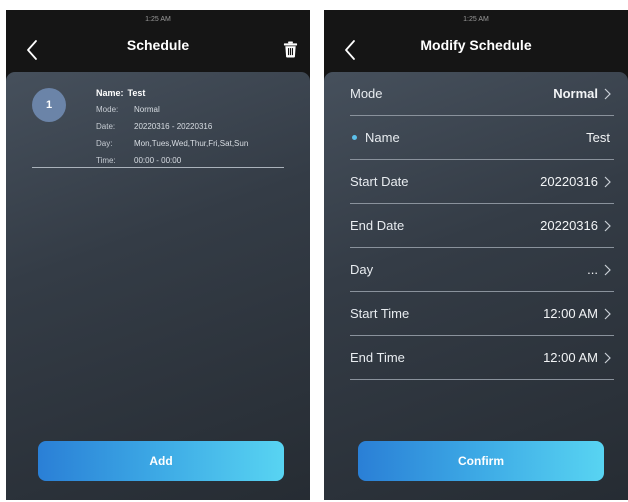 The image size is (628, 502). I want to click on name-label-wrap: Name, so click(468, 137).